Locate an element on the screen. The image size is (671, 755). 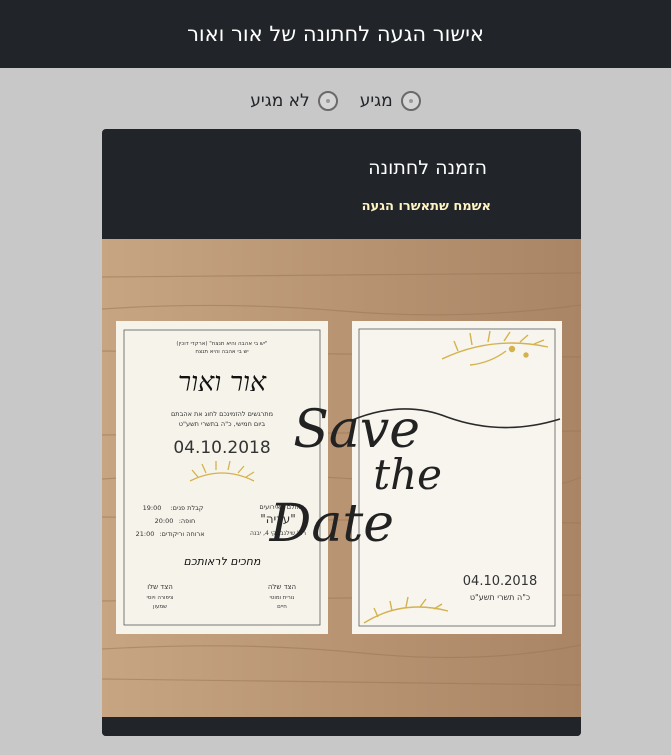
page-title: אישור הגעה לחתונה של אור ואור is located at coordinates (335, 34).